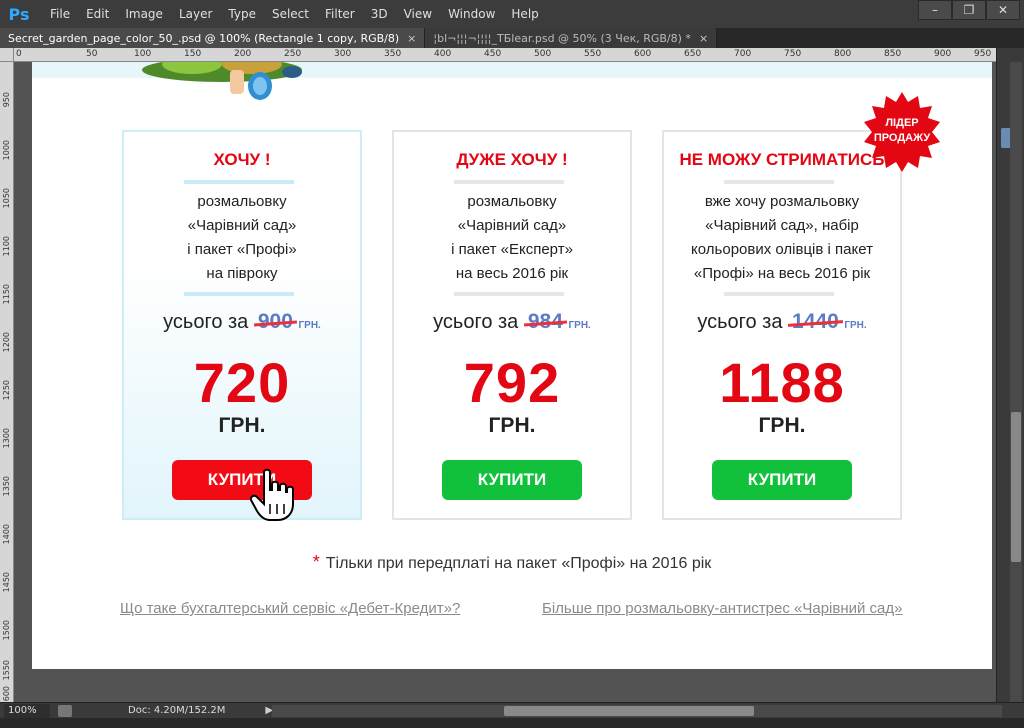 The height and width of the screenshot is (728, 1024). I want to click on ruler-tick-label: 0, so click(19, 54).